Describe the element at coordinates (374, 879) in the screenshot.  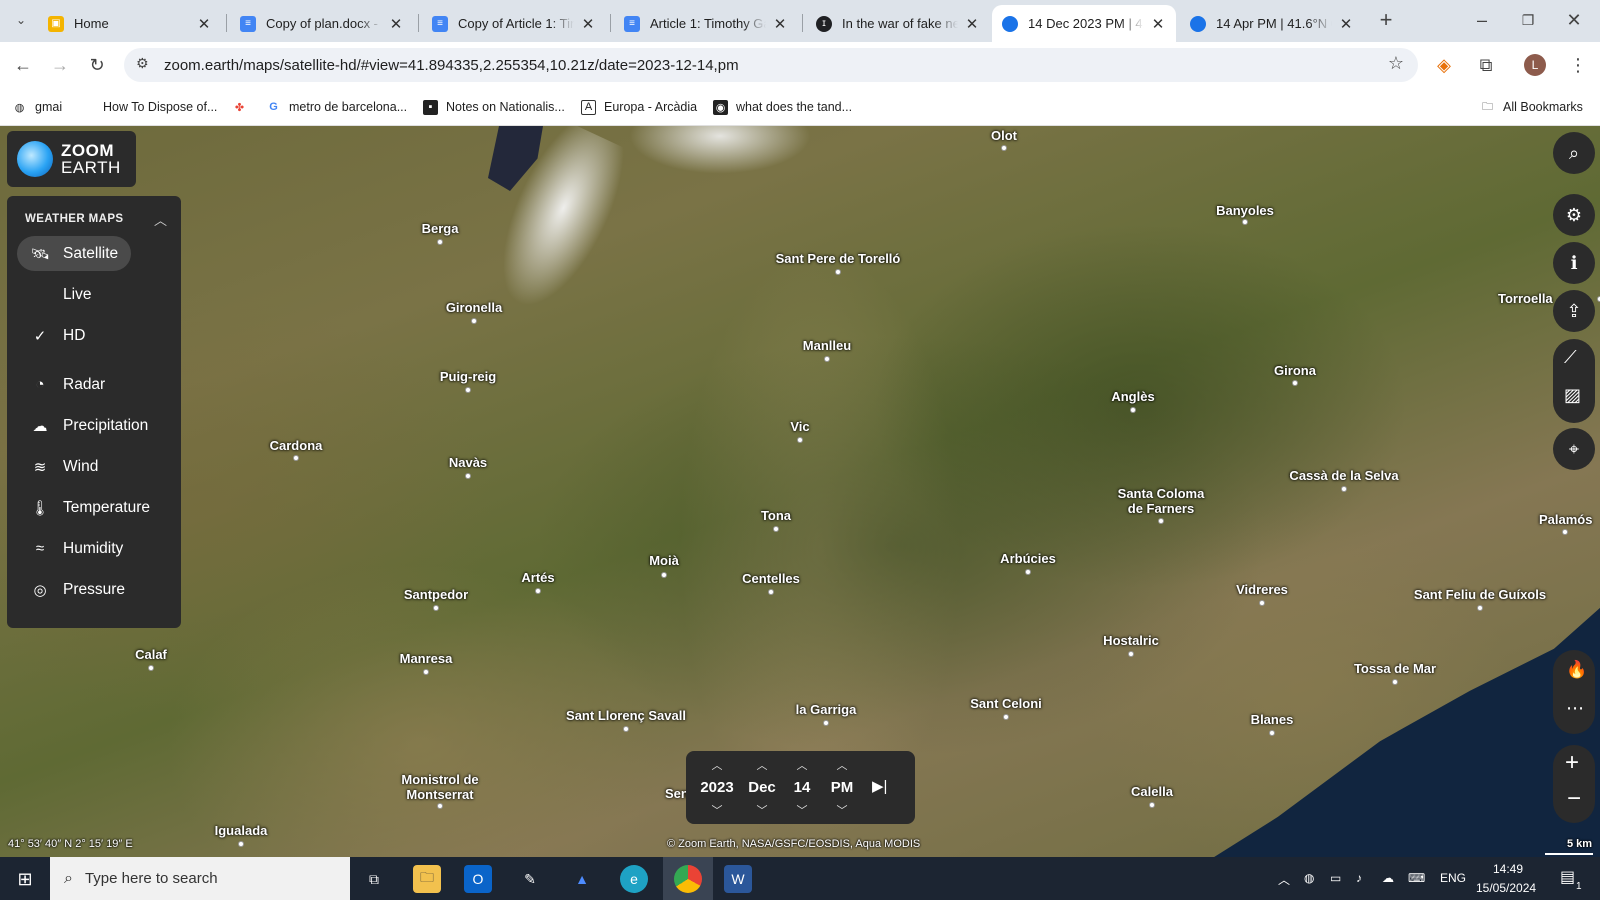
I see `task-view-icon: ⧉` at that location.